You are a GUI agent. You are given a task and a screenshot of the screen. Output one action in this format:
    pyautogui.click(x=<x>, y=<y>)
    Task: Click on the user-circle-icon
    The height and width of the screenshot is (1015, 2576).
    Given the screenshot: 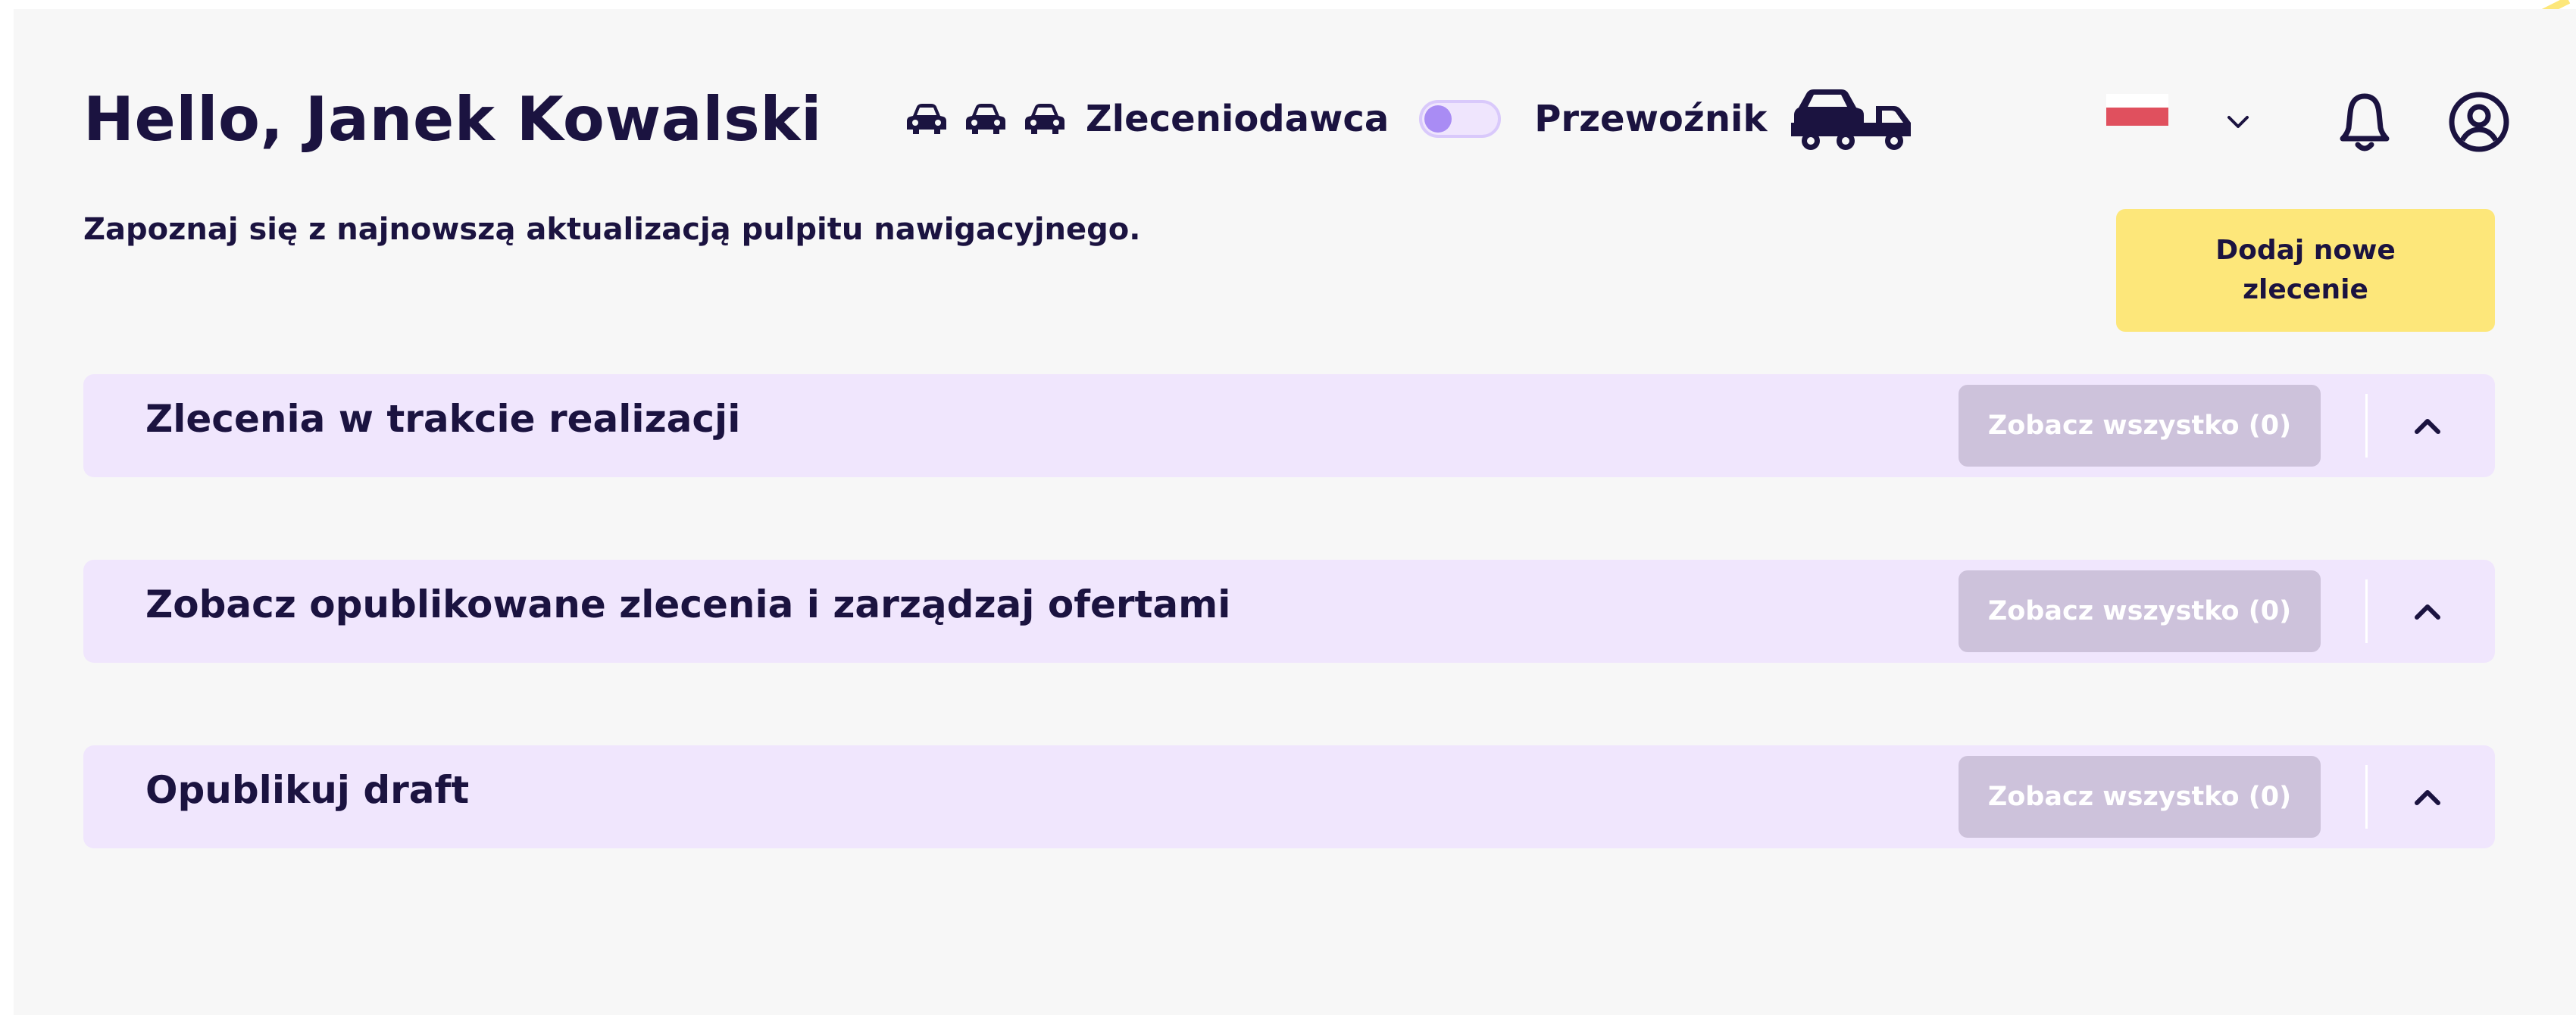 What is the action you would take?
    pyautogui.click(x=2479, y=122)
    